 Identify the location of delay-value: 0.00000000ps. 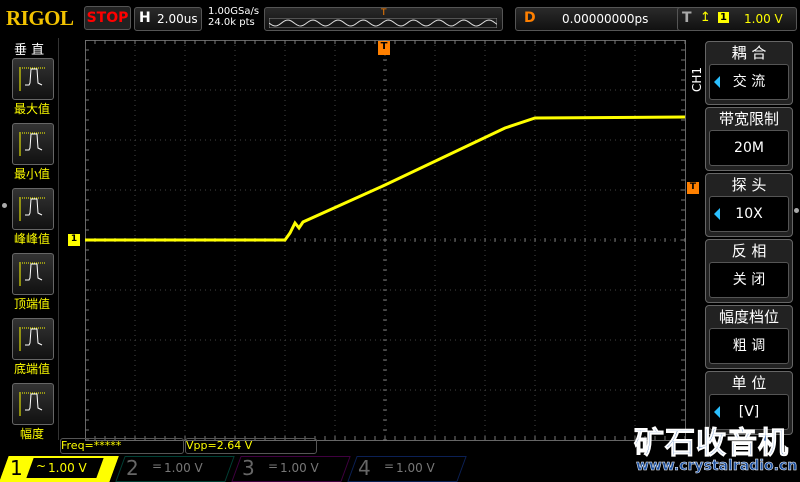
(605, 19).